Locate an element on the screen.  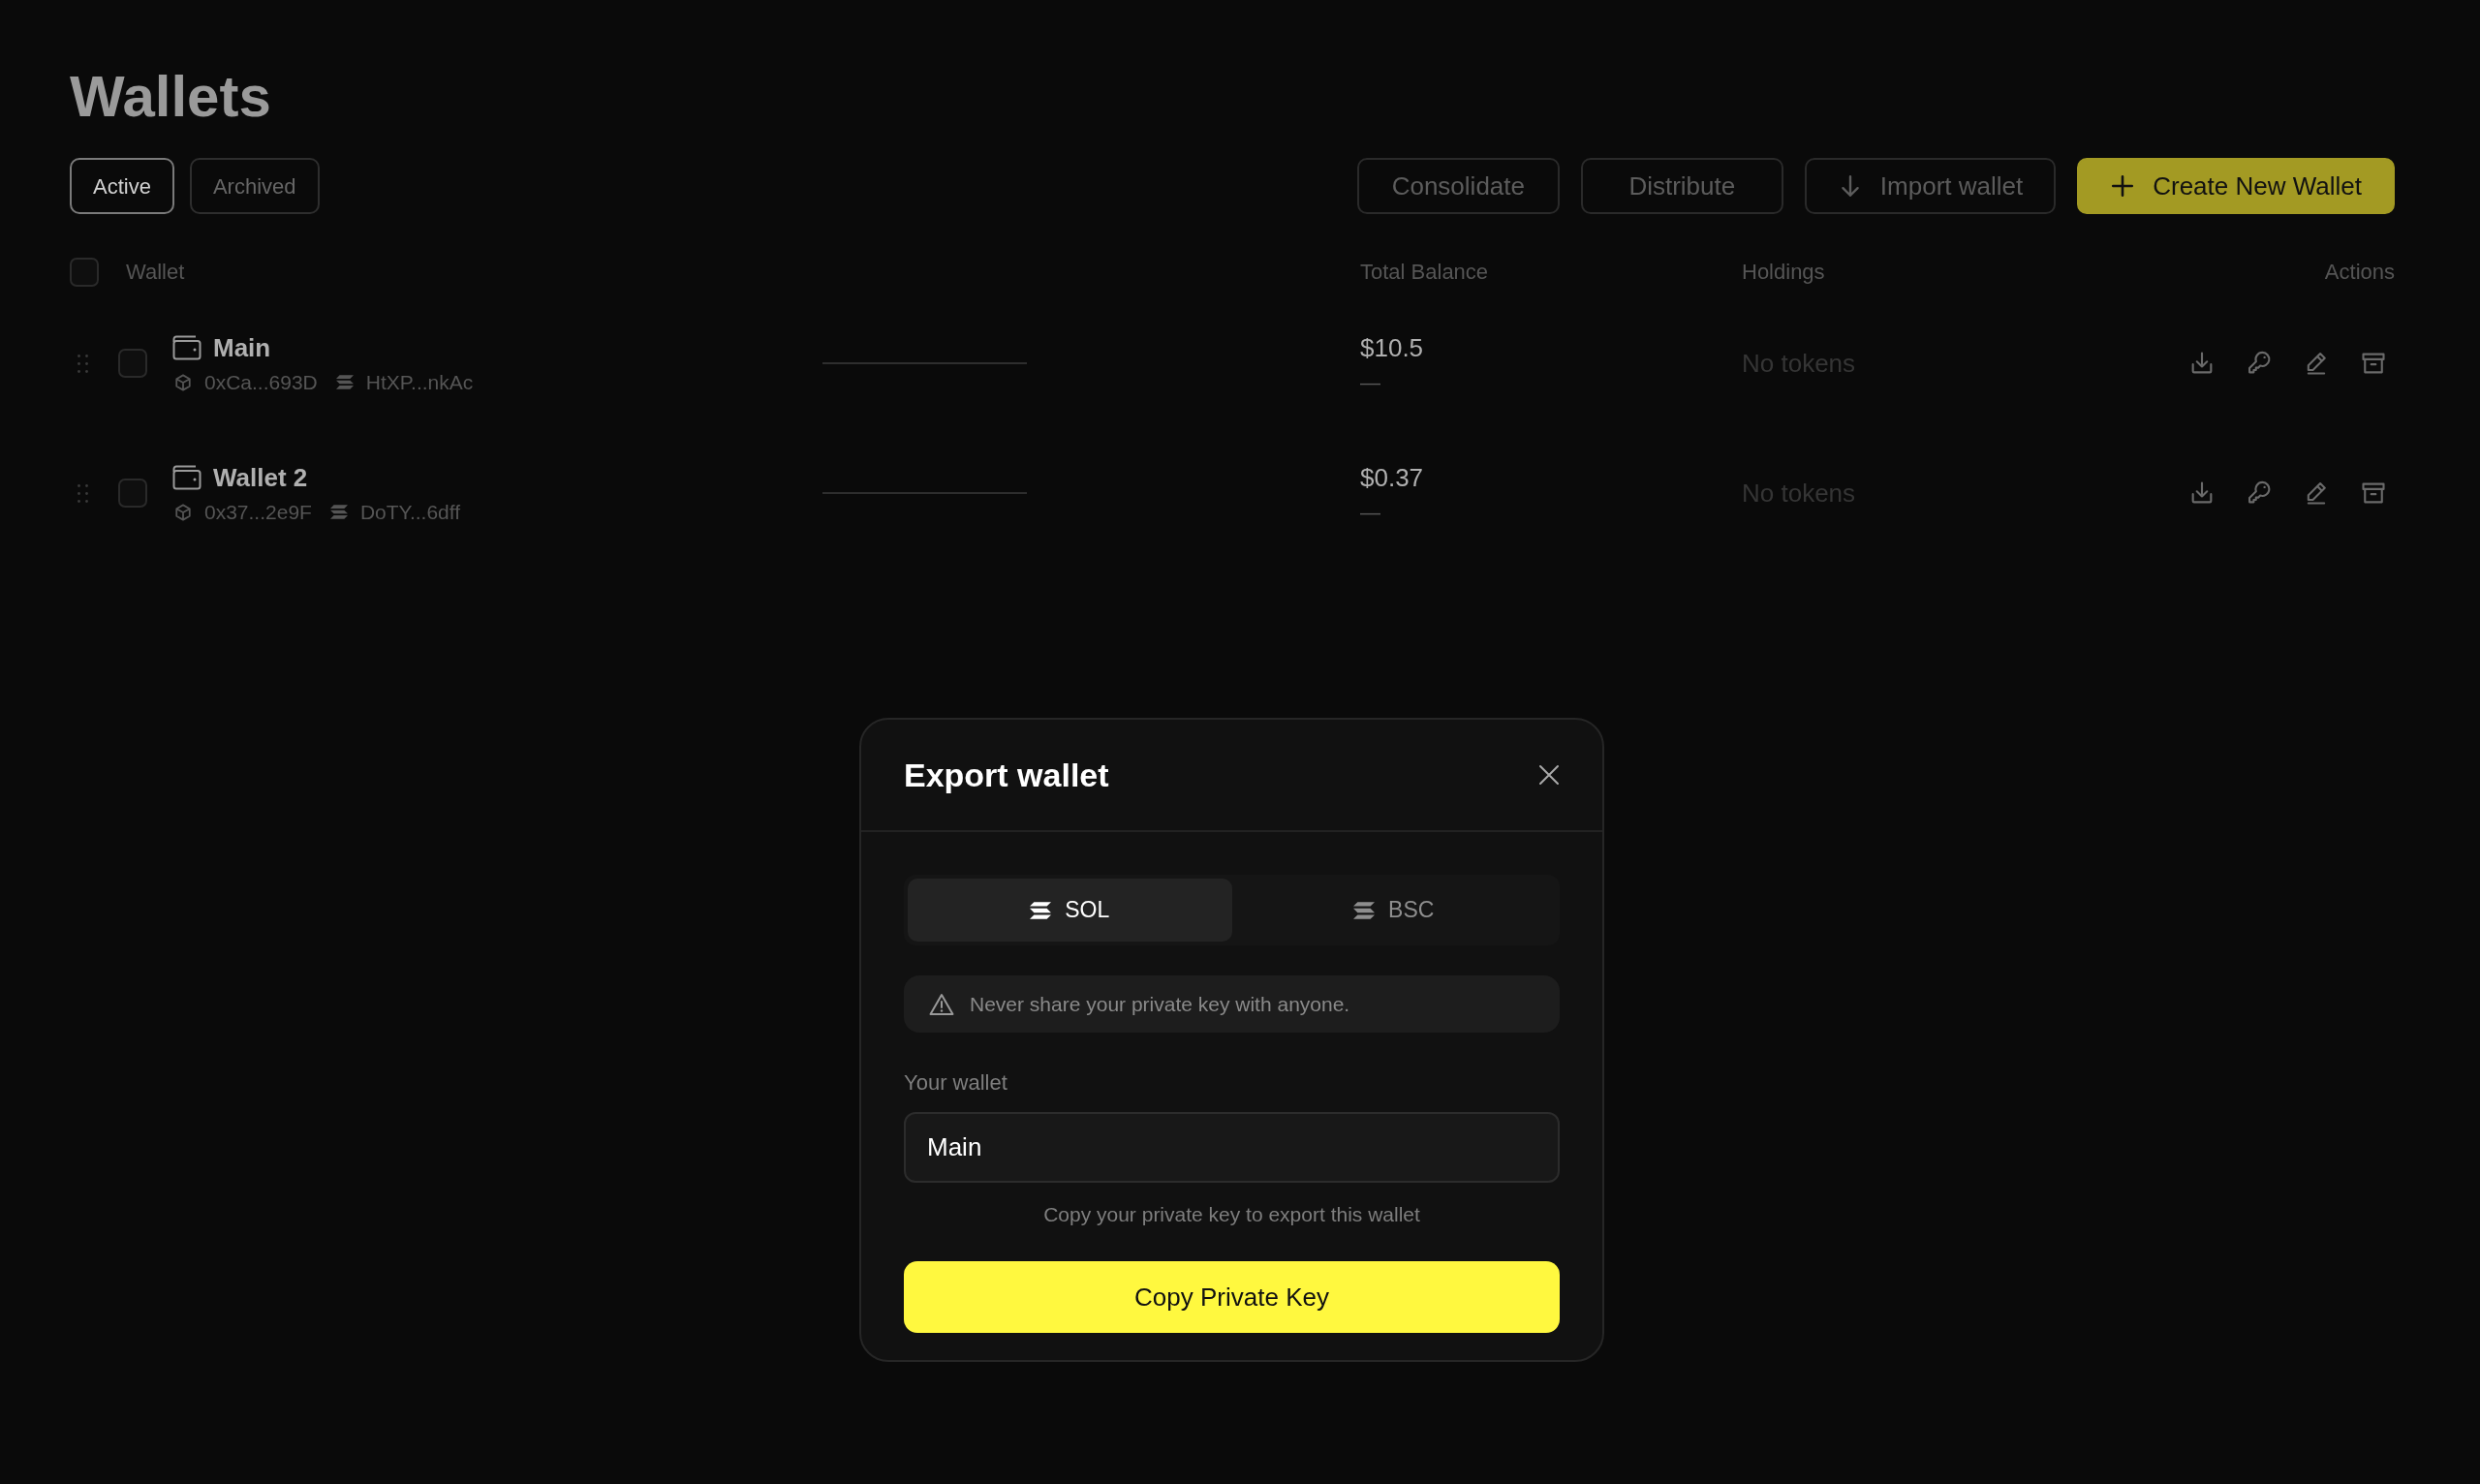
warning-text: Never share your private key with anyone. is located at coordinates (1160, 1004).